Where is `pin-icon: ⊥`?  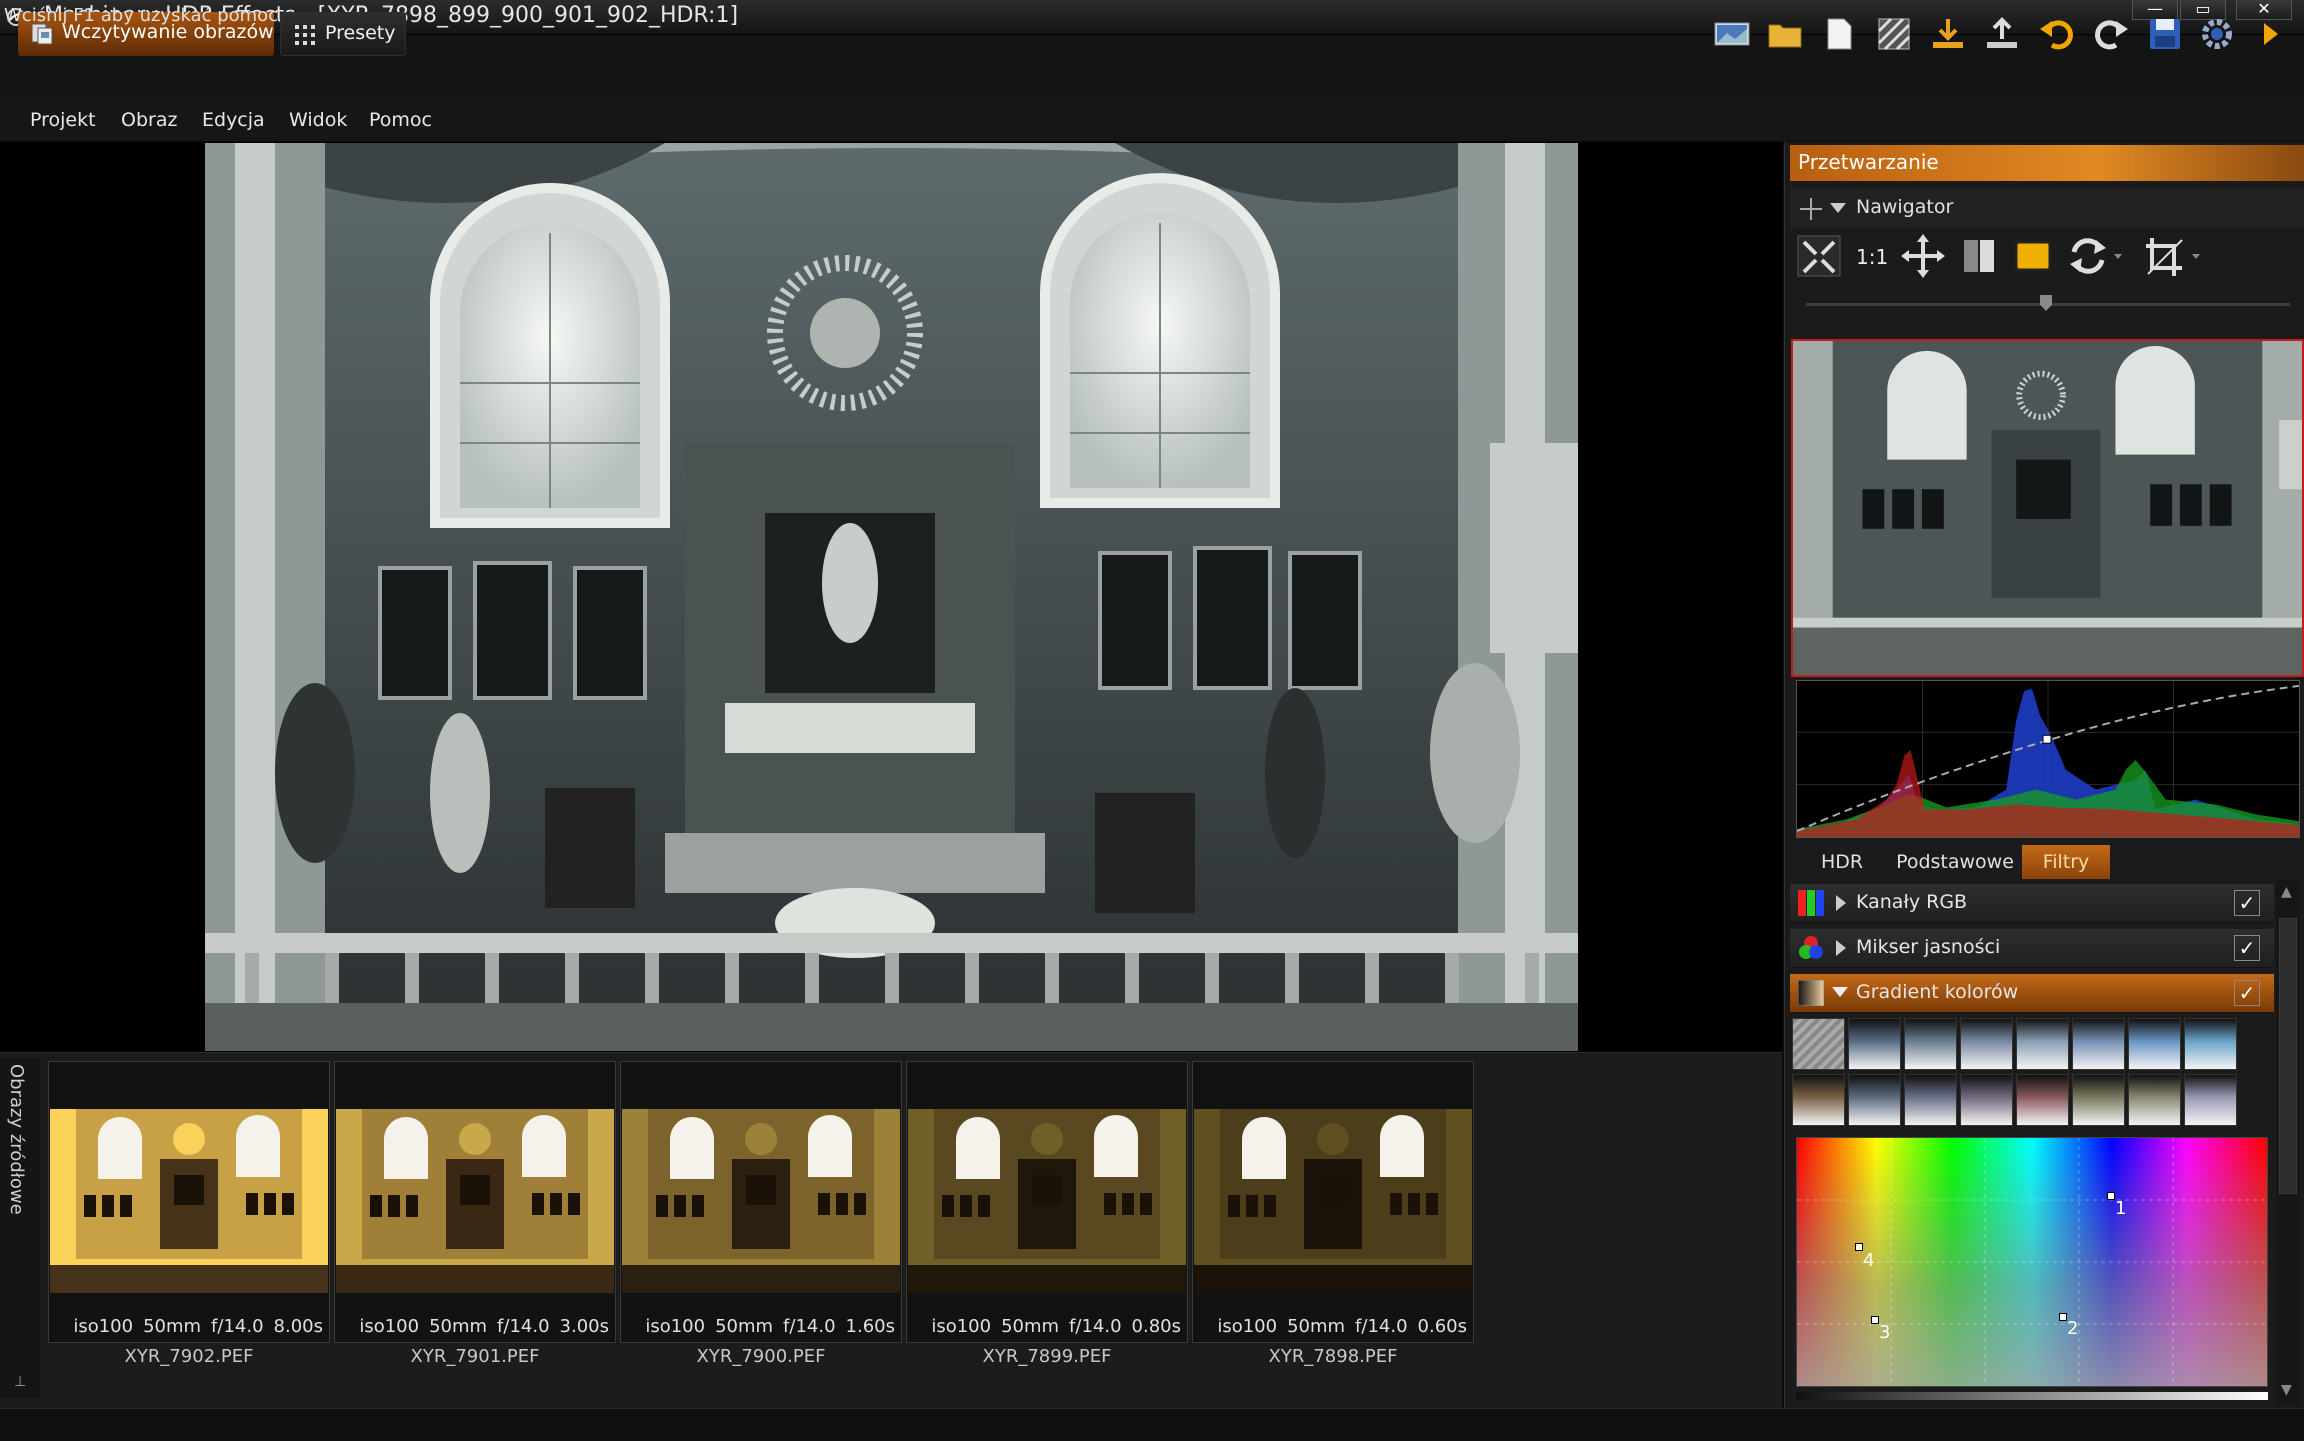 pin-icon: ⊥ is located at coordinates (20, 1382).